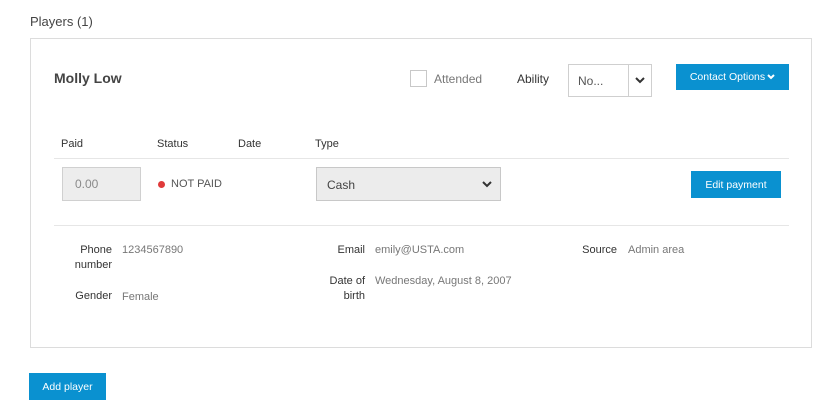  What do you see at coordinates (347, 288) in the screenshot?
I see `date-of-birth-label: Date of birth` at bounding box center [347, 288].